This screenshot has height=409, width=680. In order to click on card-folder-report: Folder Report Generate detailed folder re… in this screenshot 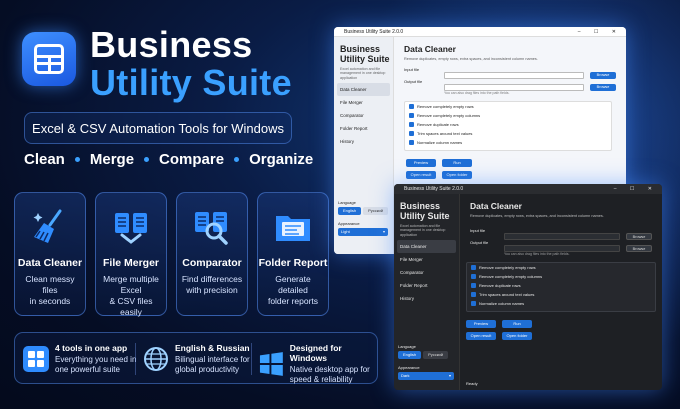, I will do `click(293, 254)`.